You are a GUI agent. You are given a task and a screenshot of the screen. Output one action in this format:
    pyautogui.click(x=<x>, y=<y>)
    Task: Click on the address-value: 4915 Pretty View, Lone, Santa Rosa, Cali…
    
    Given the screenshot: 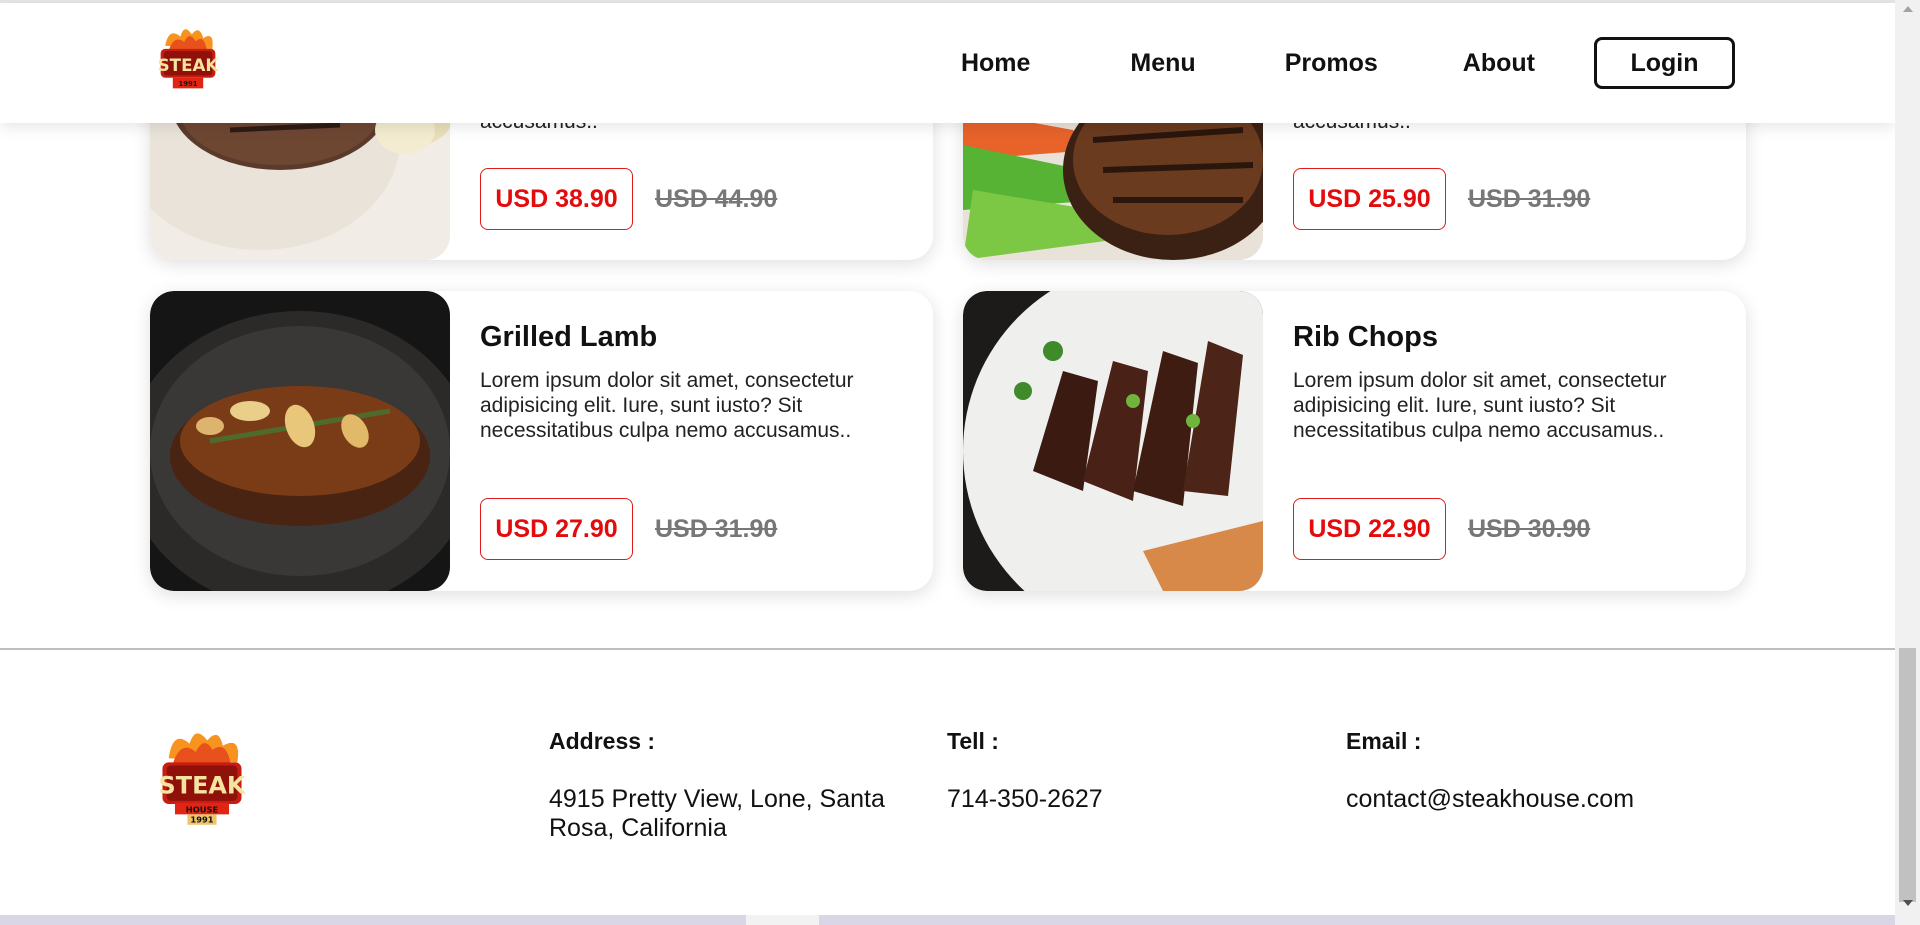 What is the action you would take?
    pyautogui.click(x=717, y=813)
    